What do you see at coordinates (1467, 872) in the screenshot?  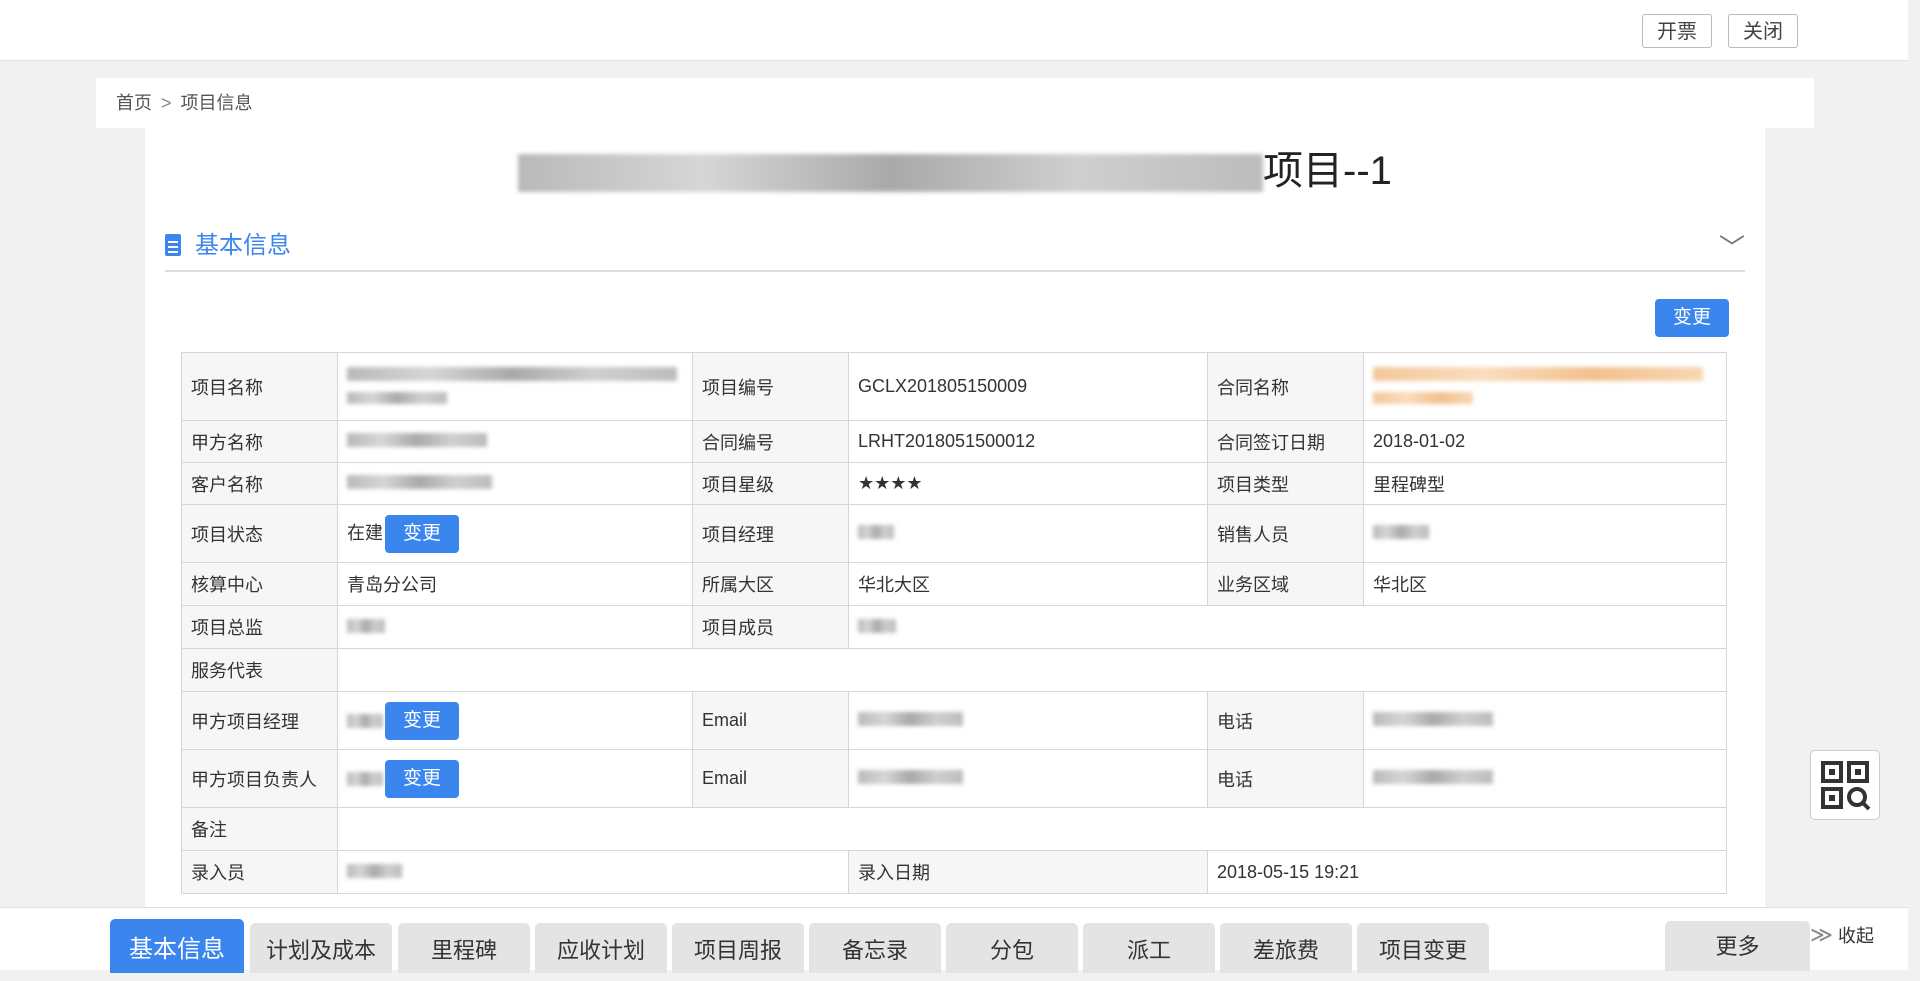 I see `field-value: 2018-05-15 19:21` at bounding box center [1467, 872].